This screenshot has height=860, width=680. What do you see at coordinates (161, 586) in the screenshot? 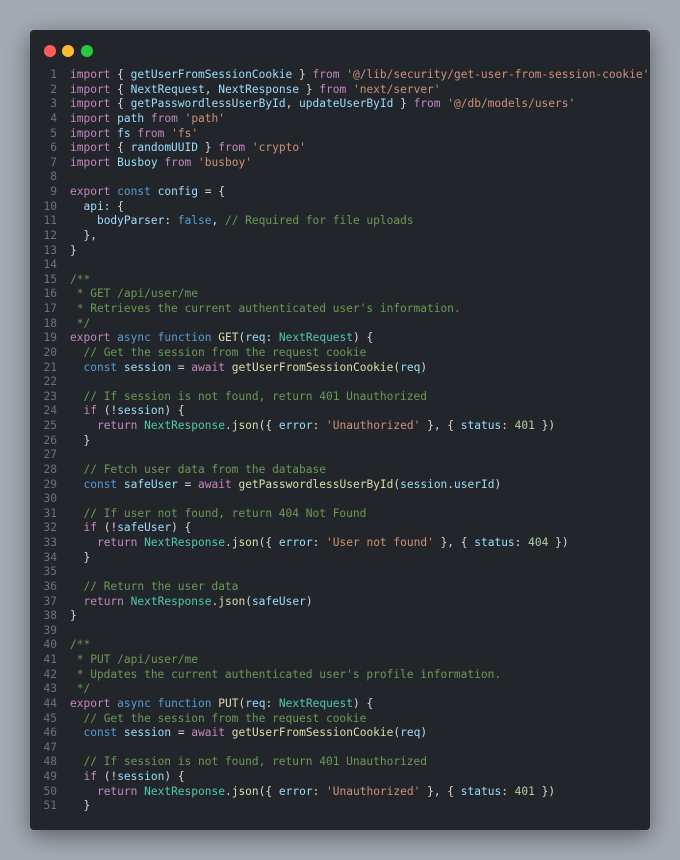
I see `code-token: // Return the user data` at bounding box center [161, 586].